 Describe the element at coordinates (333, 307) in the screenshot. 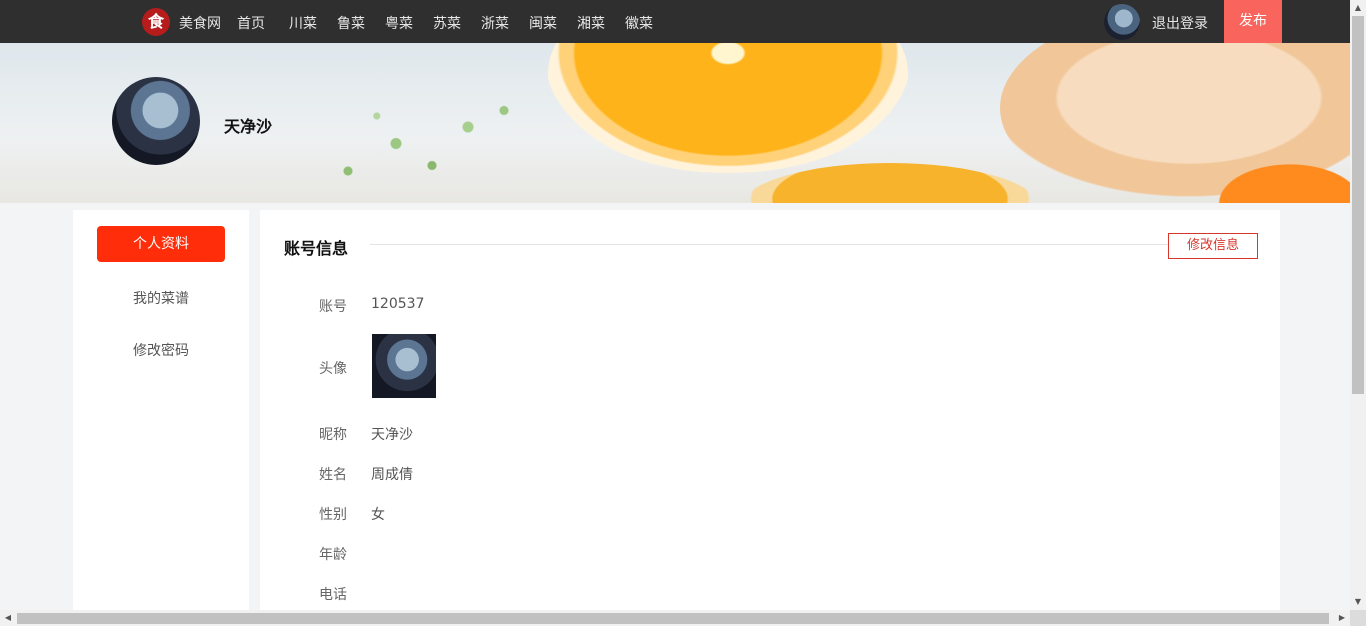

I see `account-label: 账号` at that location.